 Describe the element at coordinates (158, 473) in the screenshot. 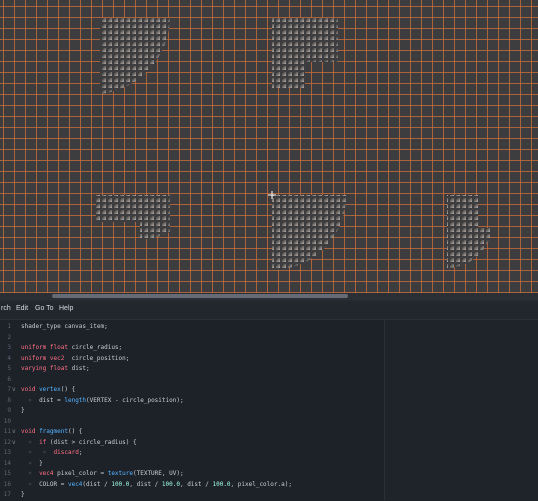

I see `code-token: (TEXTURE, UV);` at that location.